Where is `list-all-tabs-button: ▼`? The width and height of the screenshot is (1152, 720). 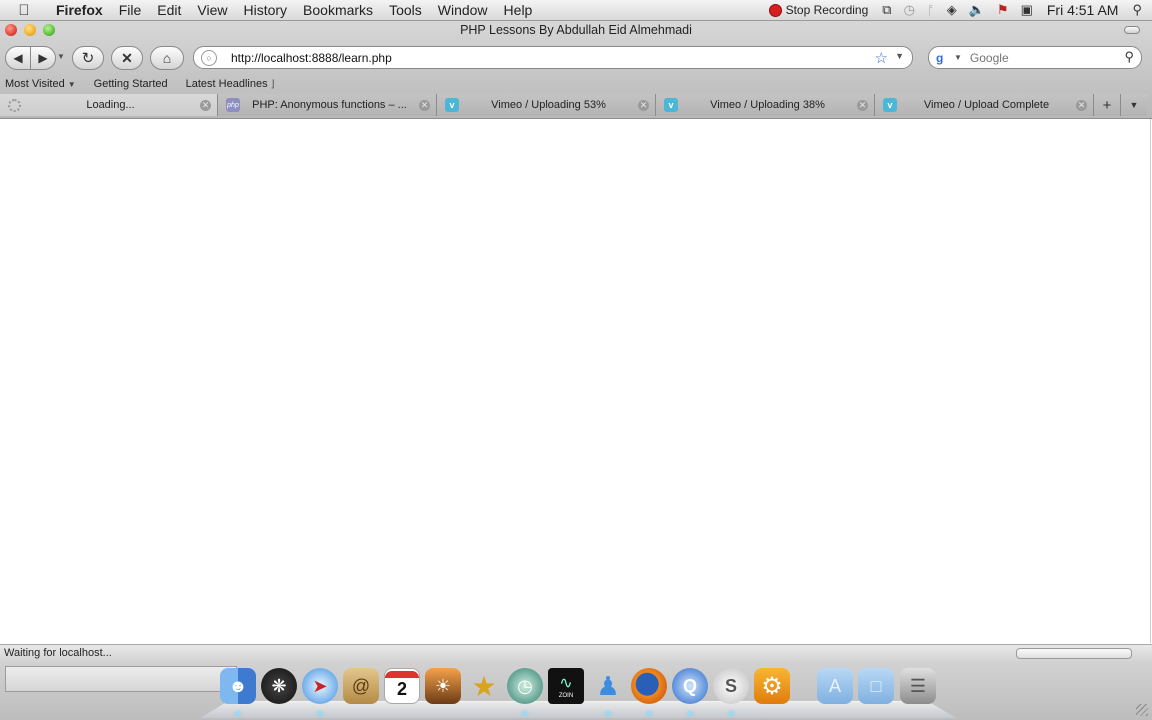
list-all-tabs-button: ▼ is located at coordinates (1134, 105).